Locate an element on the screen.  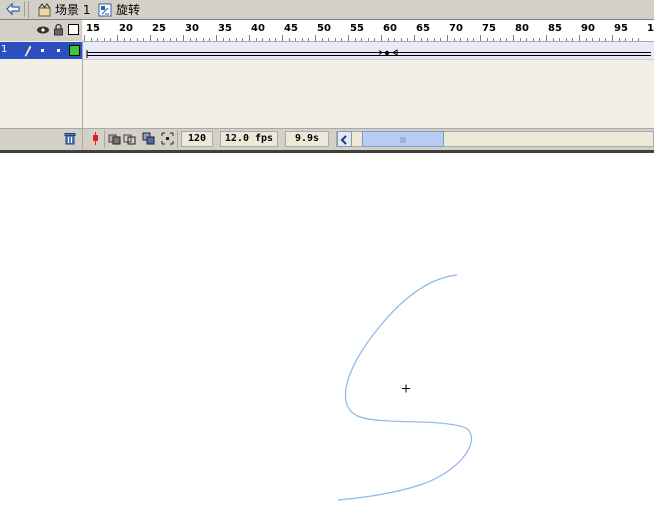
onion-skin-icon is located at coordinates (114, 138).